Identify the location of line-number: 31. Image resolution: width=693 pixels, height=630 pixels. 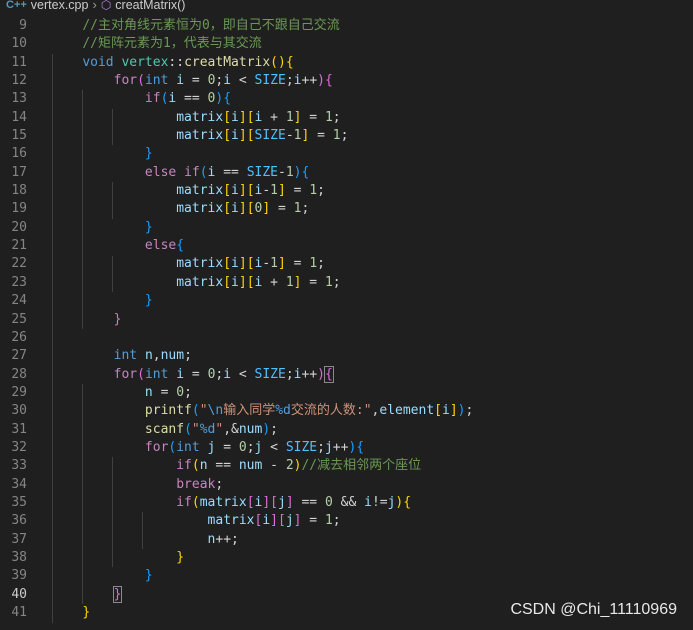
(19, 429).